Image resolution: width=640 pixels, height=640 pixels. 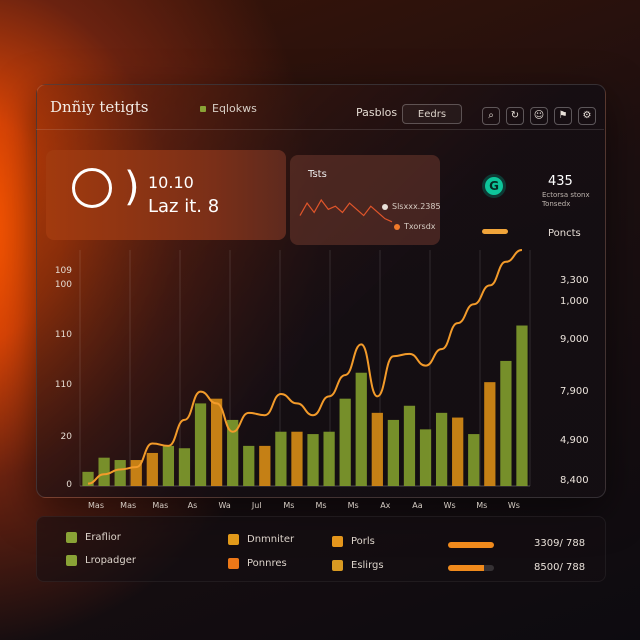 I want to click on status-indicator, so click(x=495, y=231).